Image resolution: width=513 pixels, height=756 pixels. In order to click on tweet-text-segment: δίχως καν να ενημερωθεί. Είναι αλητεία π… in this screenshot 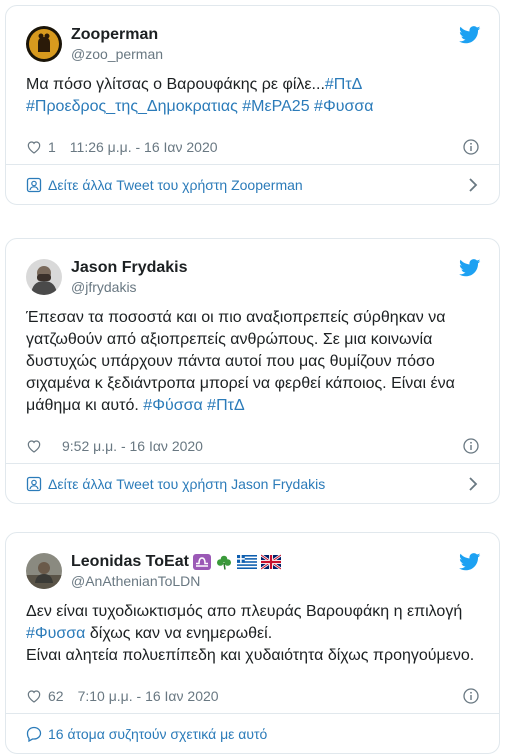, I will do `click(250, 644)`.